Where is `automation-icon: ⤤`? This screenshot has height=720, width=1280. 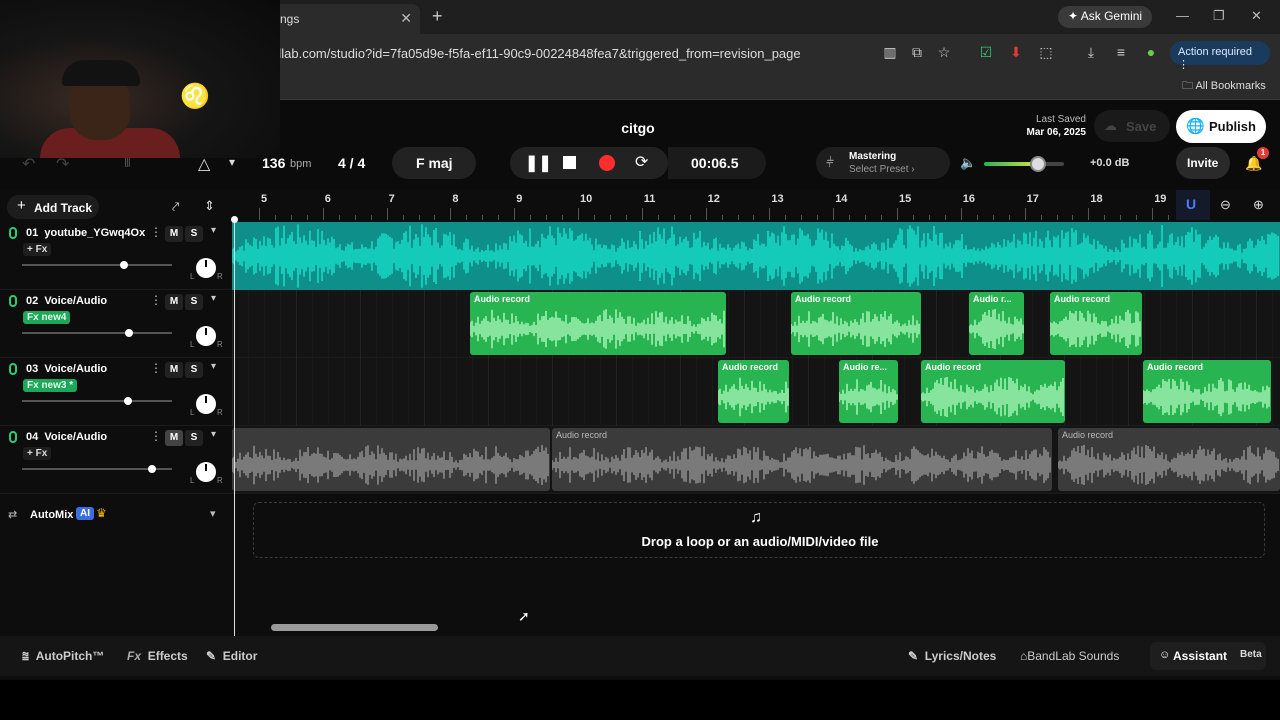
automation-icon: ⤤ is located at coordinates (175, 207).